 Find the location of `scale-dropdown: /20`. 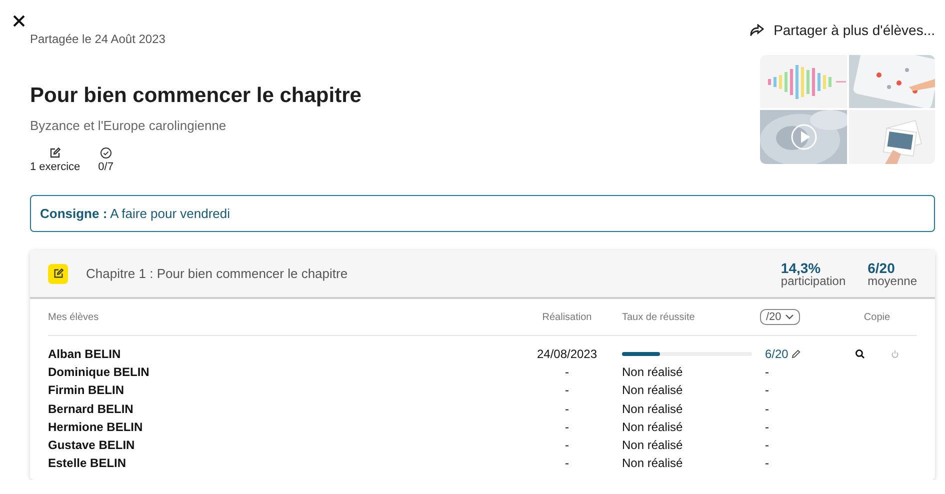

scale-dropdown: /20 is located at coordinates (780, 317).